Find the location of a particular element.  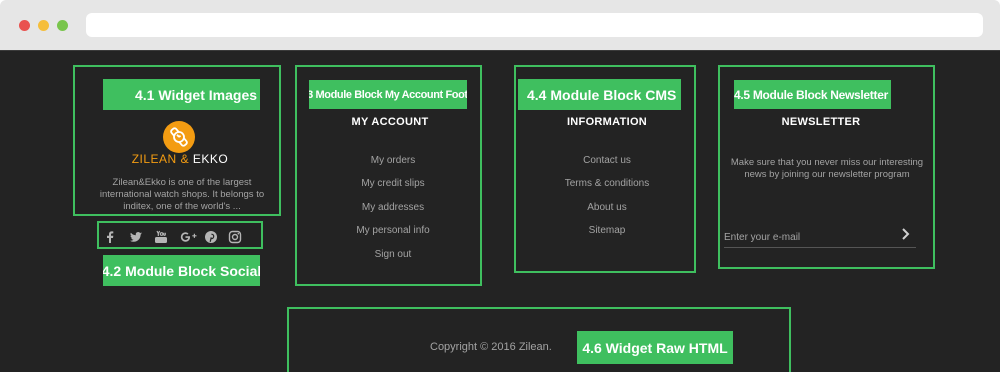

newsletter-tag: 4.5 Module Block Newsletter is located at coordinates (812, 94).